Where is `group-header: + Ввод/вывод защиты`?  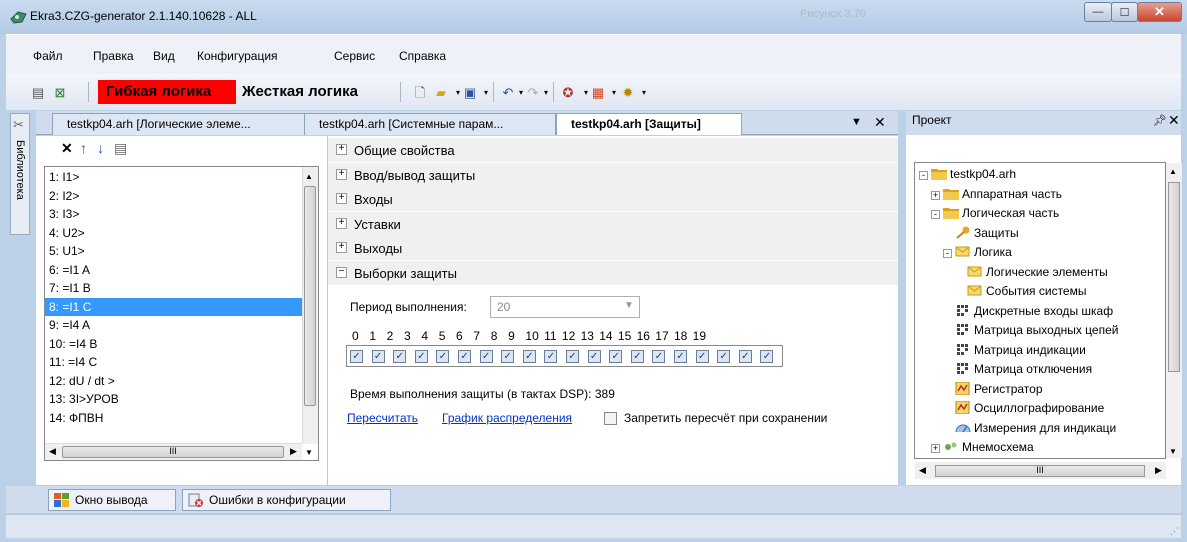
group-header: + Ввод/вывод защиты is located at coordinates (613, 175).